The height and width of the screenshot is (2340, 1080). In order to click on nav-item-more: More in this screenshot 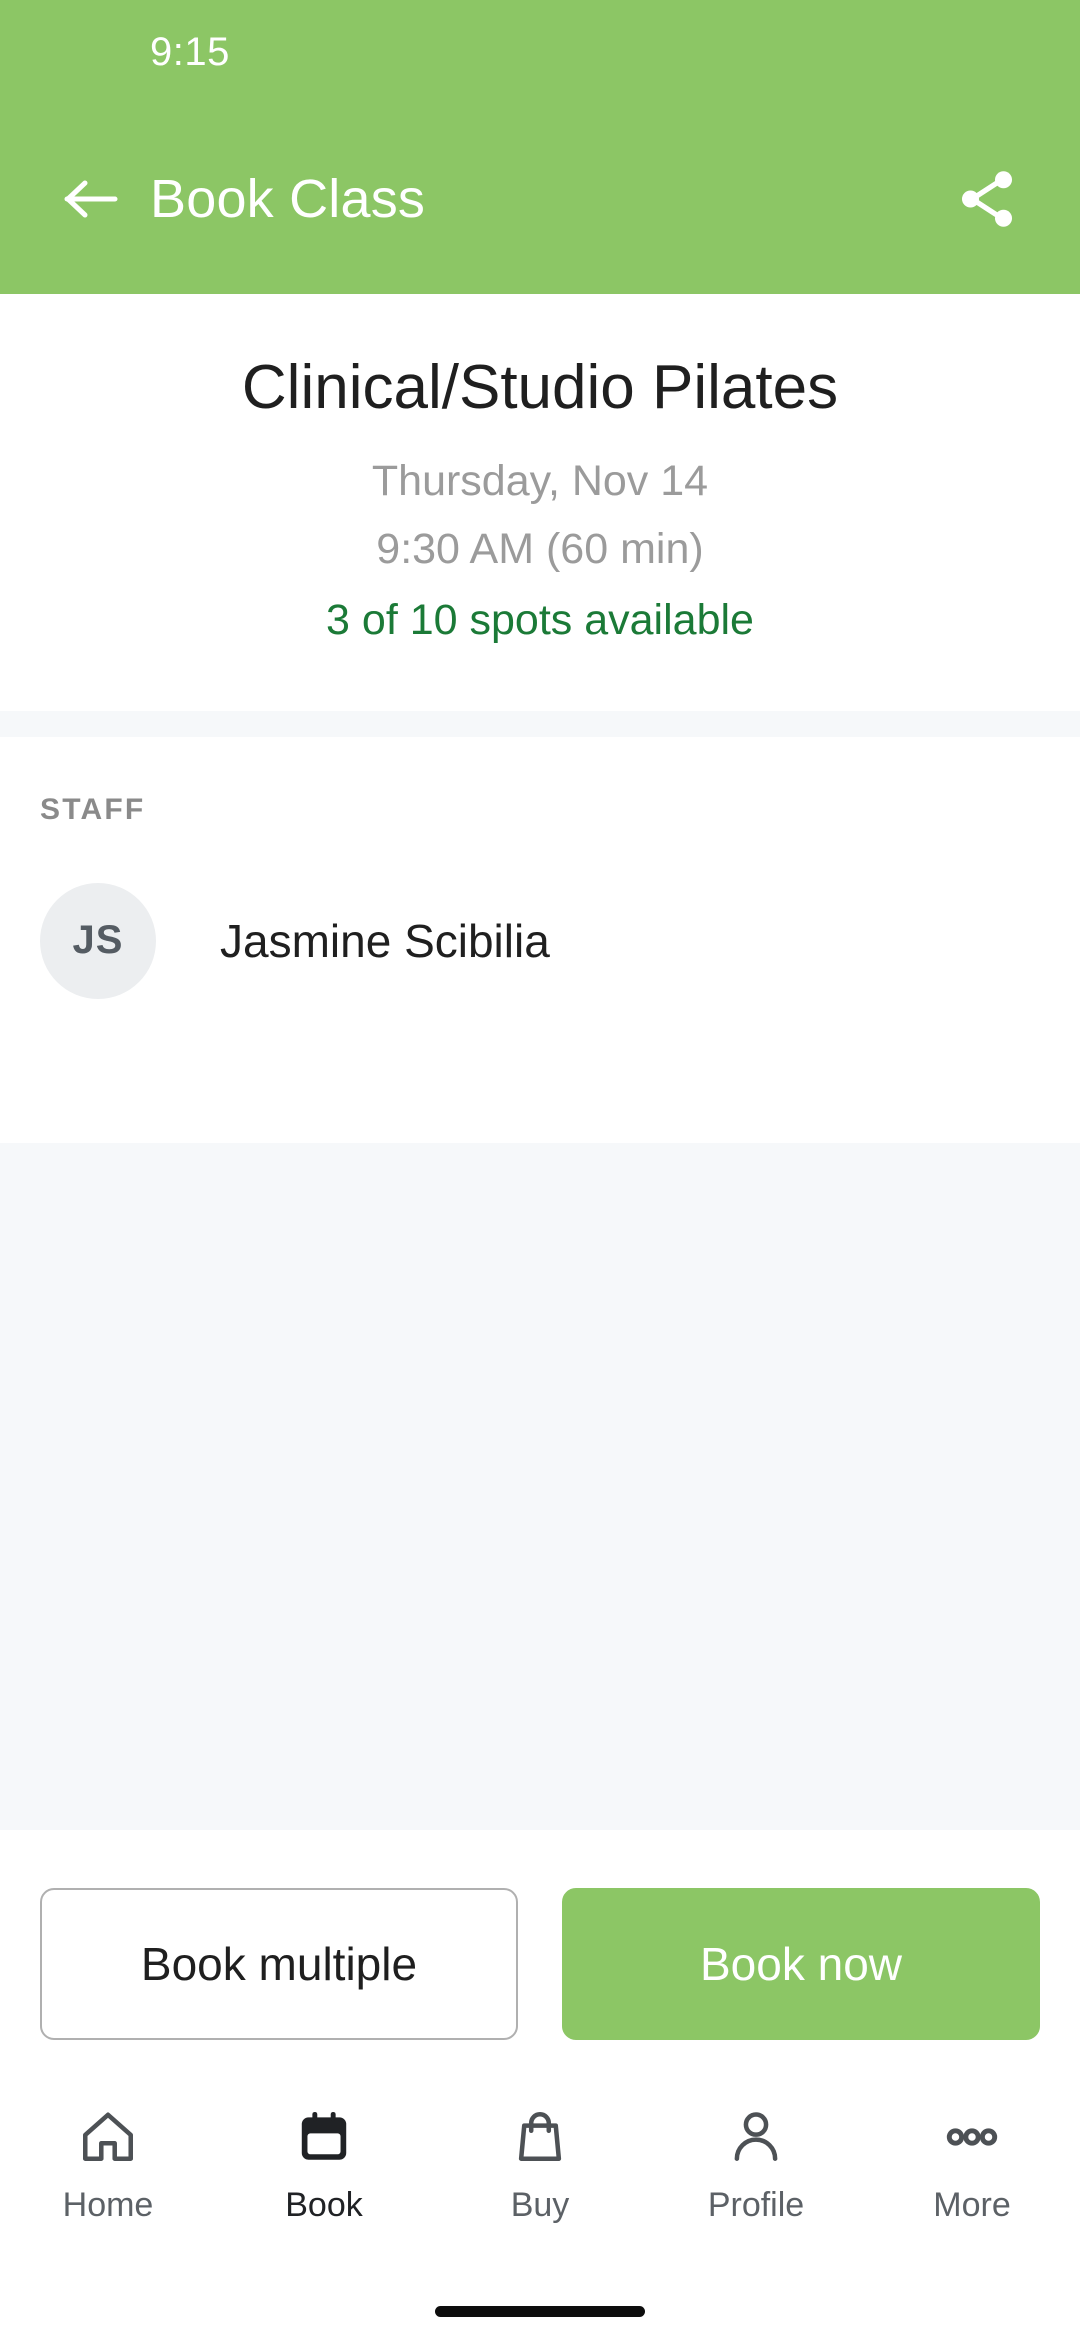, I will do `click(972, 2161)`.